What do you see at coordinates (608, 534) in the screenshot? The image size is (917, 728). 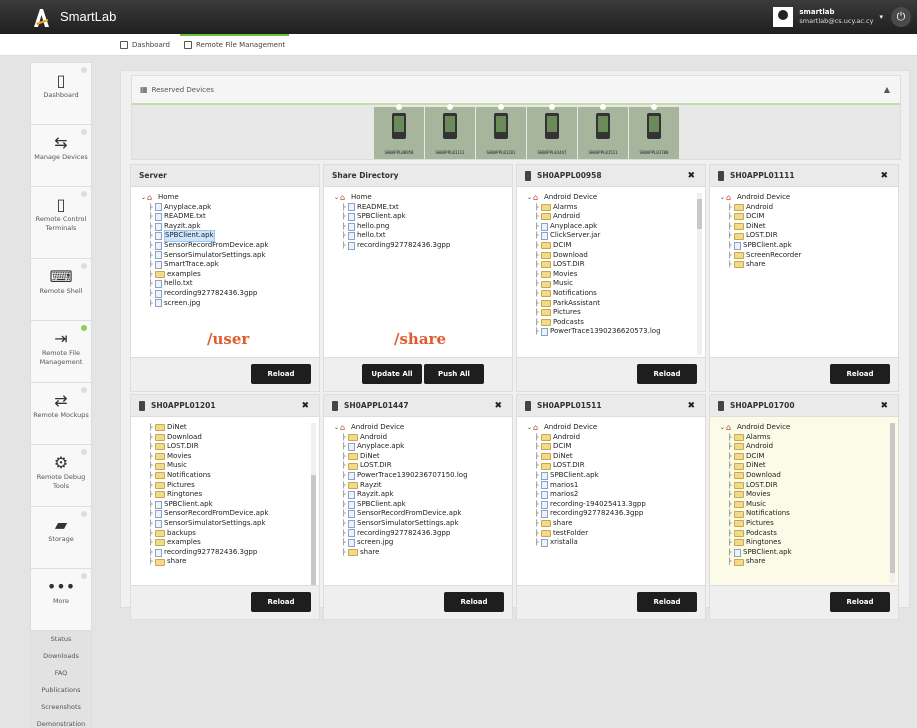 I see `tree-item: ├ testFolder` at bounding box center [608, 534].